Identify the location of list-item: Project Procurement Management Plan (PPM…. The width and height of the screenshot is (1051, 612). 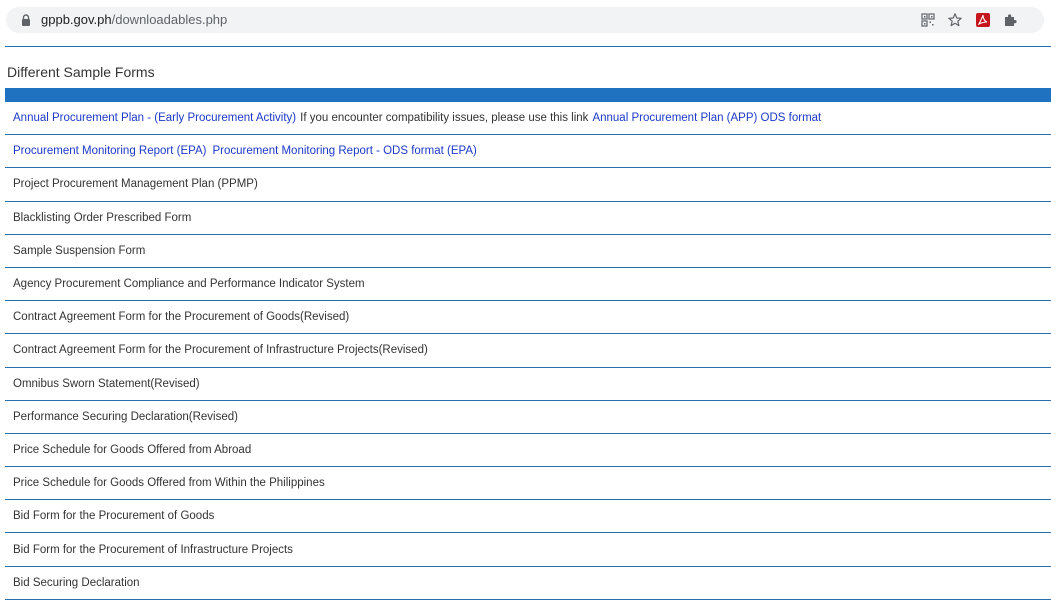
(528, 185).